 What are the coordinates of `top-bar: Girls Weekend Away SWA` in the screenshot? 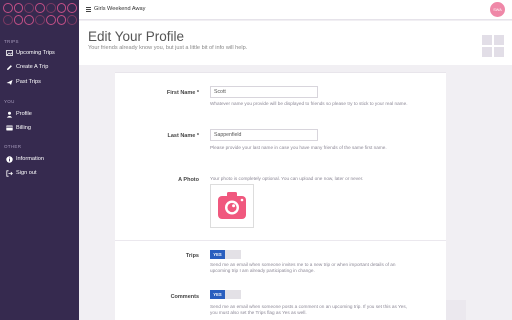 It's located at (295, 10).